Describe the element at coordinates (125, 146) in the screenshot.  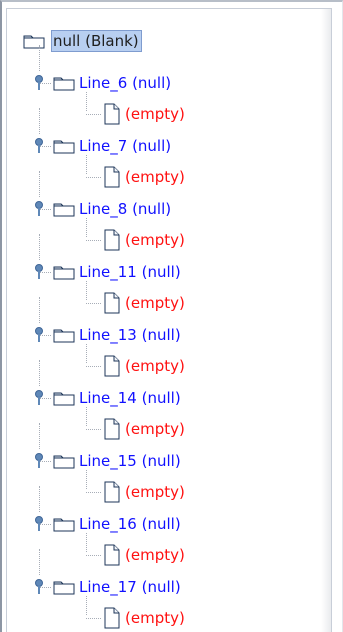
I see `tree-line-label: Line_7 (null)` at that location.